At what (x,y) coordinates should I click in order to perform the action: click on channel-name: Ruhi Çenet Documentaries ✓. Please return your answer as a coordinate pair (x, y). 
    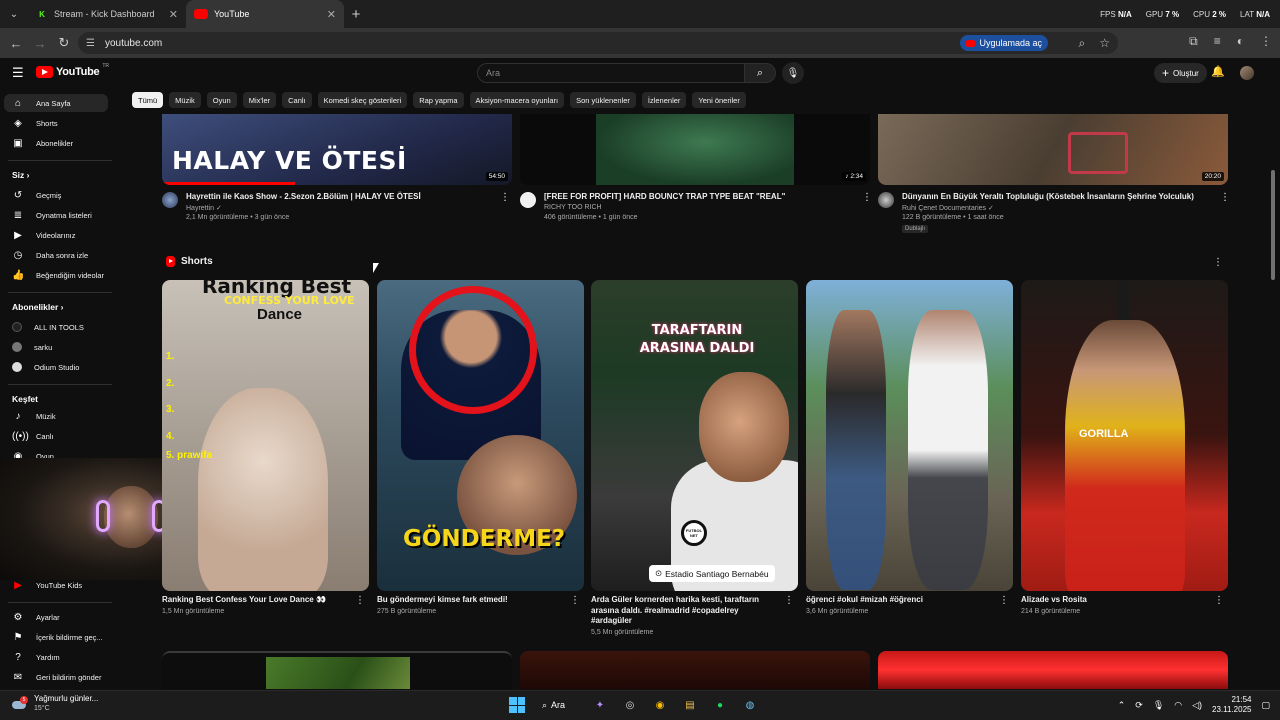
    Looking at the image, I should click on (948, 208).